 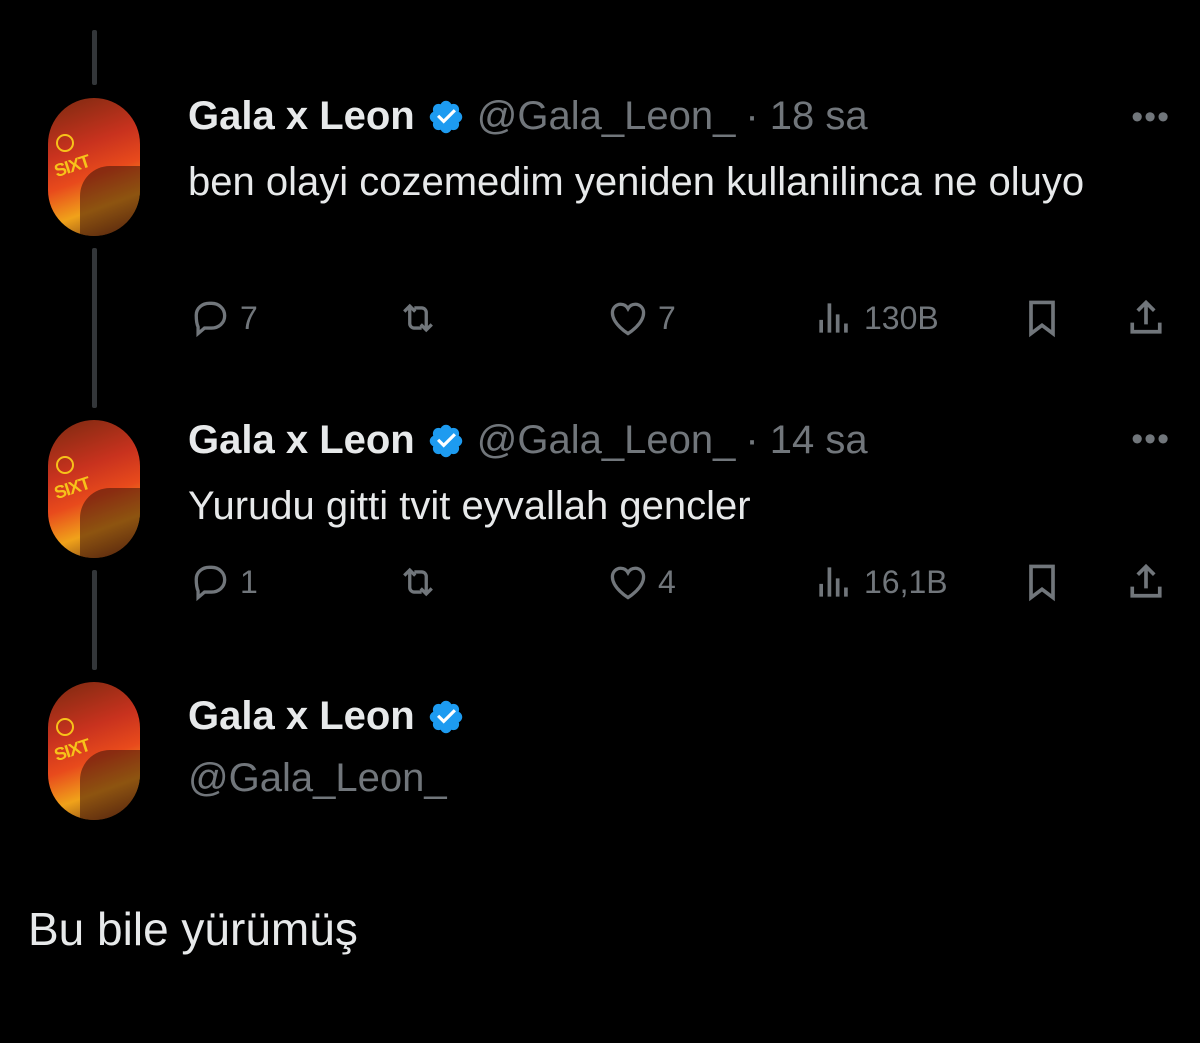 I want to click on reply-button: 7, so click(x=223, y=318).